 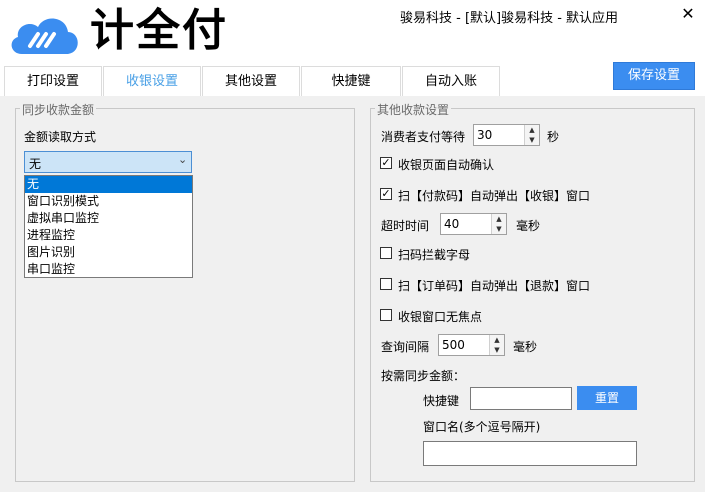 What do you see at coordinates (530, 453) in the screenshot?
I see `window-name-input` at bounding box center [530, 453].